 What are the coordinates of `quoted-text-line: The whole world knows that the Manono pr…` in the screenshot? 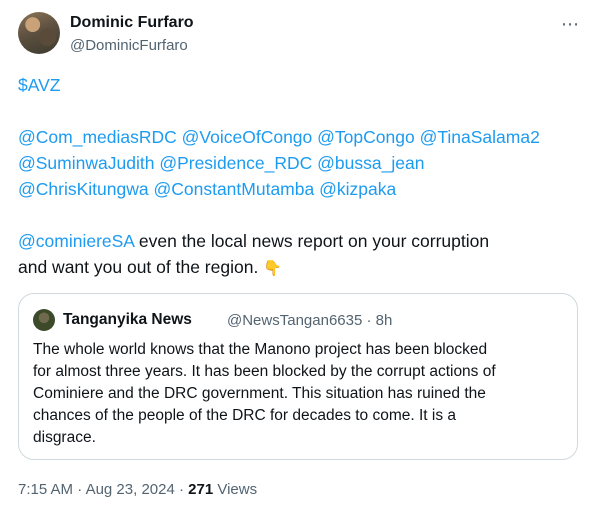 It's located at (260, 349).